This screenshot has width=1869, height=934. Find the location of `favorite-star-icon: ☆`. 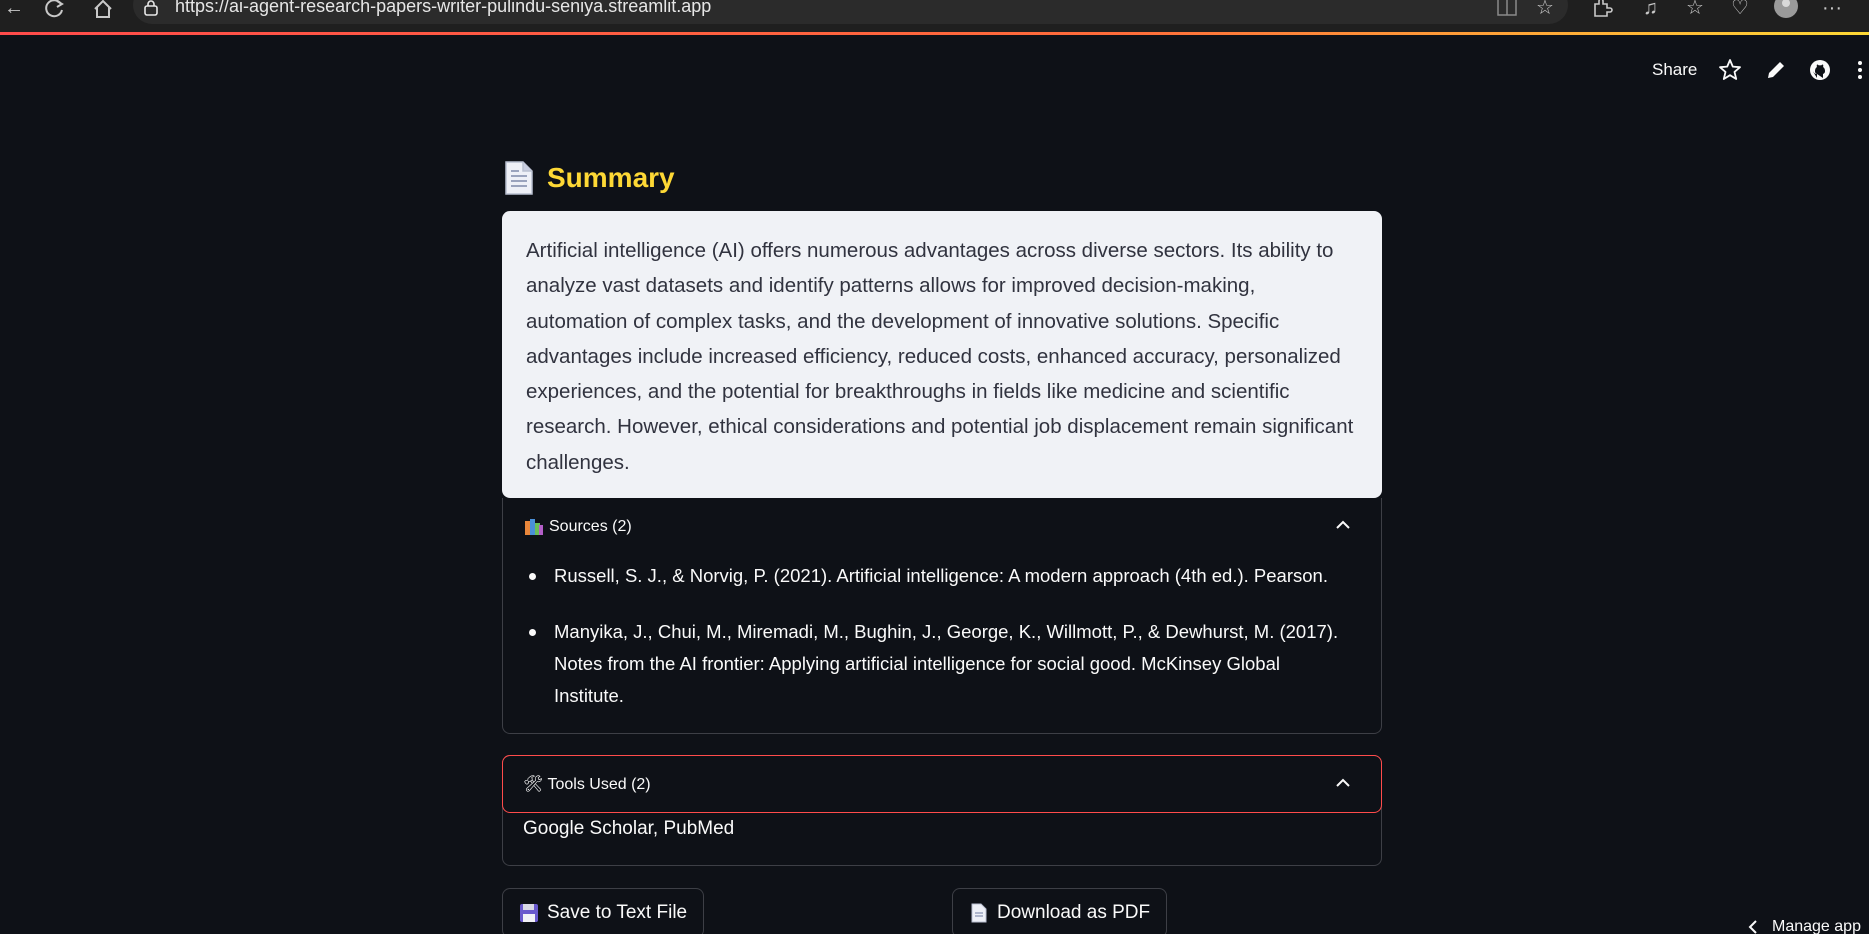

favorite-star-icon: ☆ is located at coordinates (1545, 9).